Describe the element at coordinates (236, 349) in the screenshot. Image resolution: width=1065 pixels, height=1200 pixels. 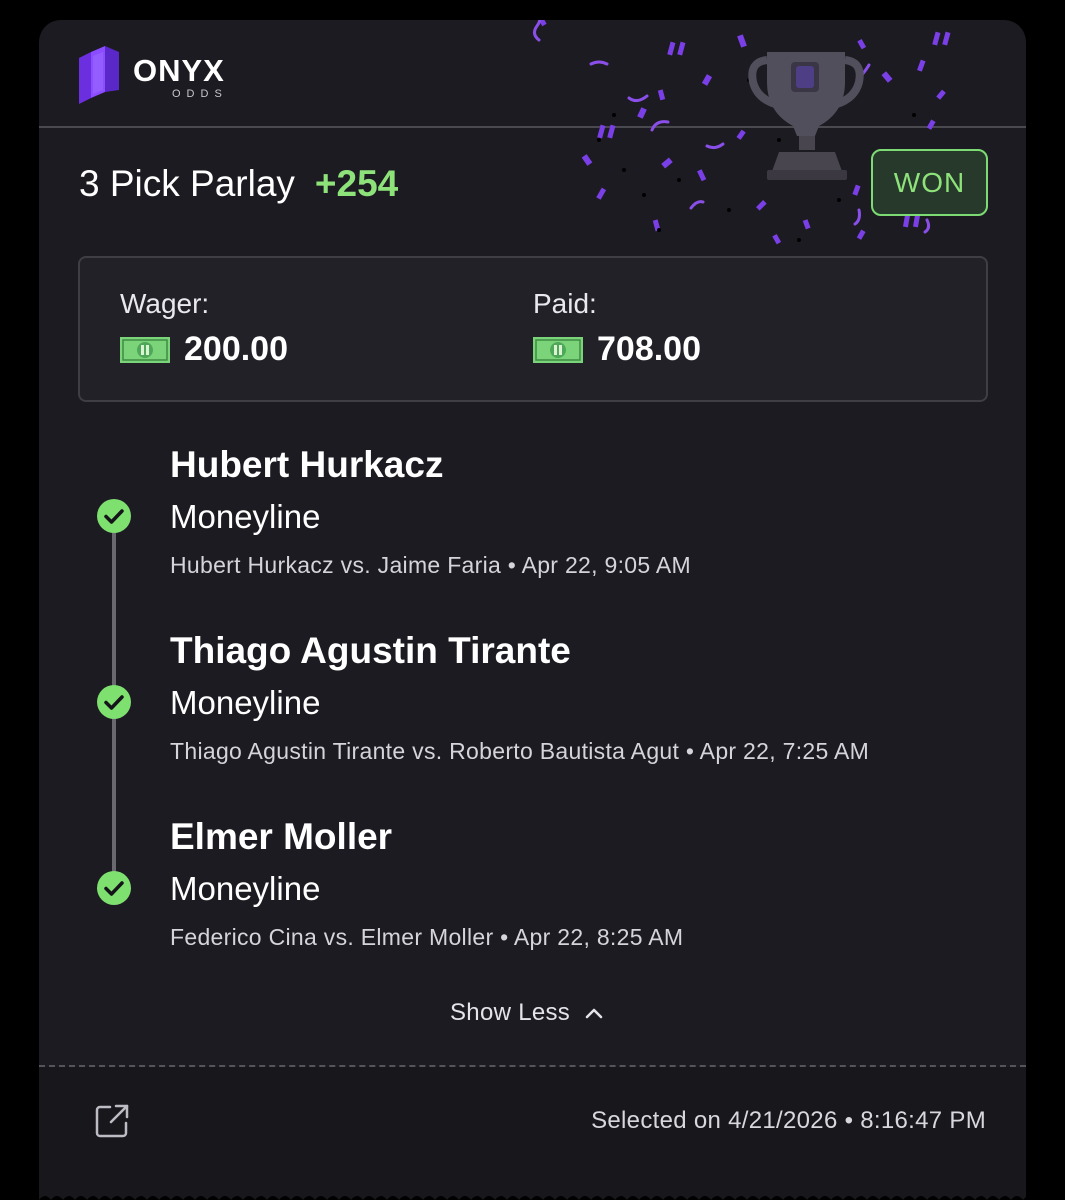
I see `wager-value: 200.00` at that location.